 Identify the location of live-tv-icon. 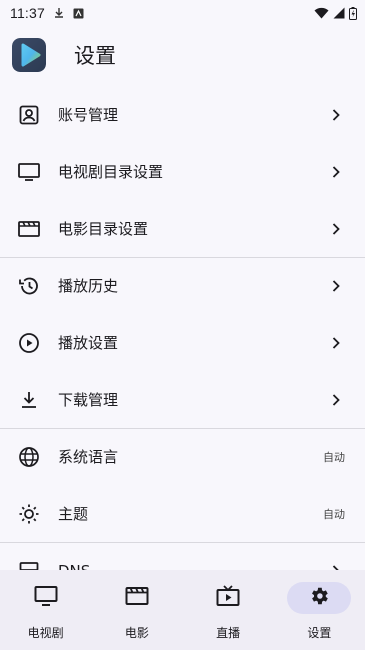
(228, 598).